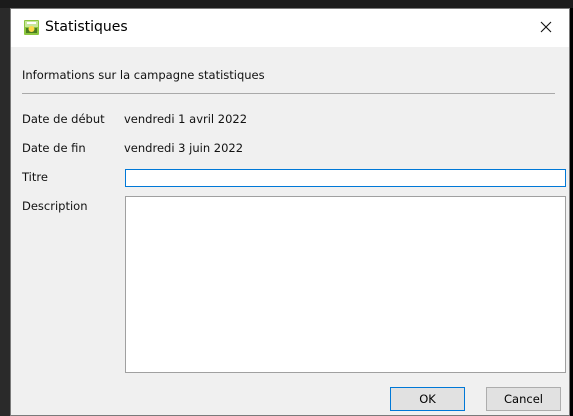  Describe the element at coordinates (63, 119) in the screenshot. I see `start-date-label: Date de début` at that location.